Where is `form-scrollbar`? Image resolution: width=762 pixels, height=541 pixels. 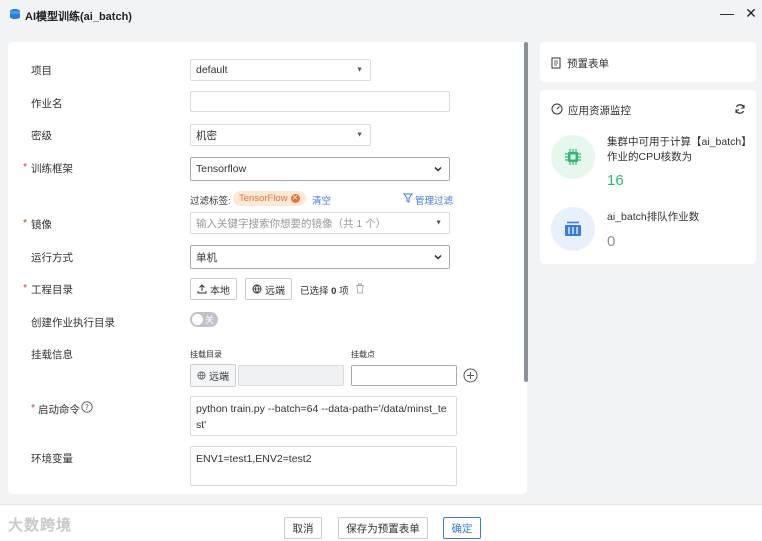
form-scrollbar is located at coordinates (526, 212).